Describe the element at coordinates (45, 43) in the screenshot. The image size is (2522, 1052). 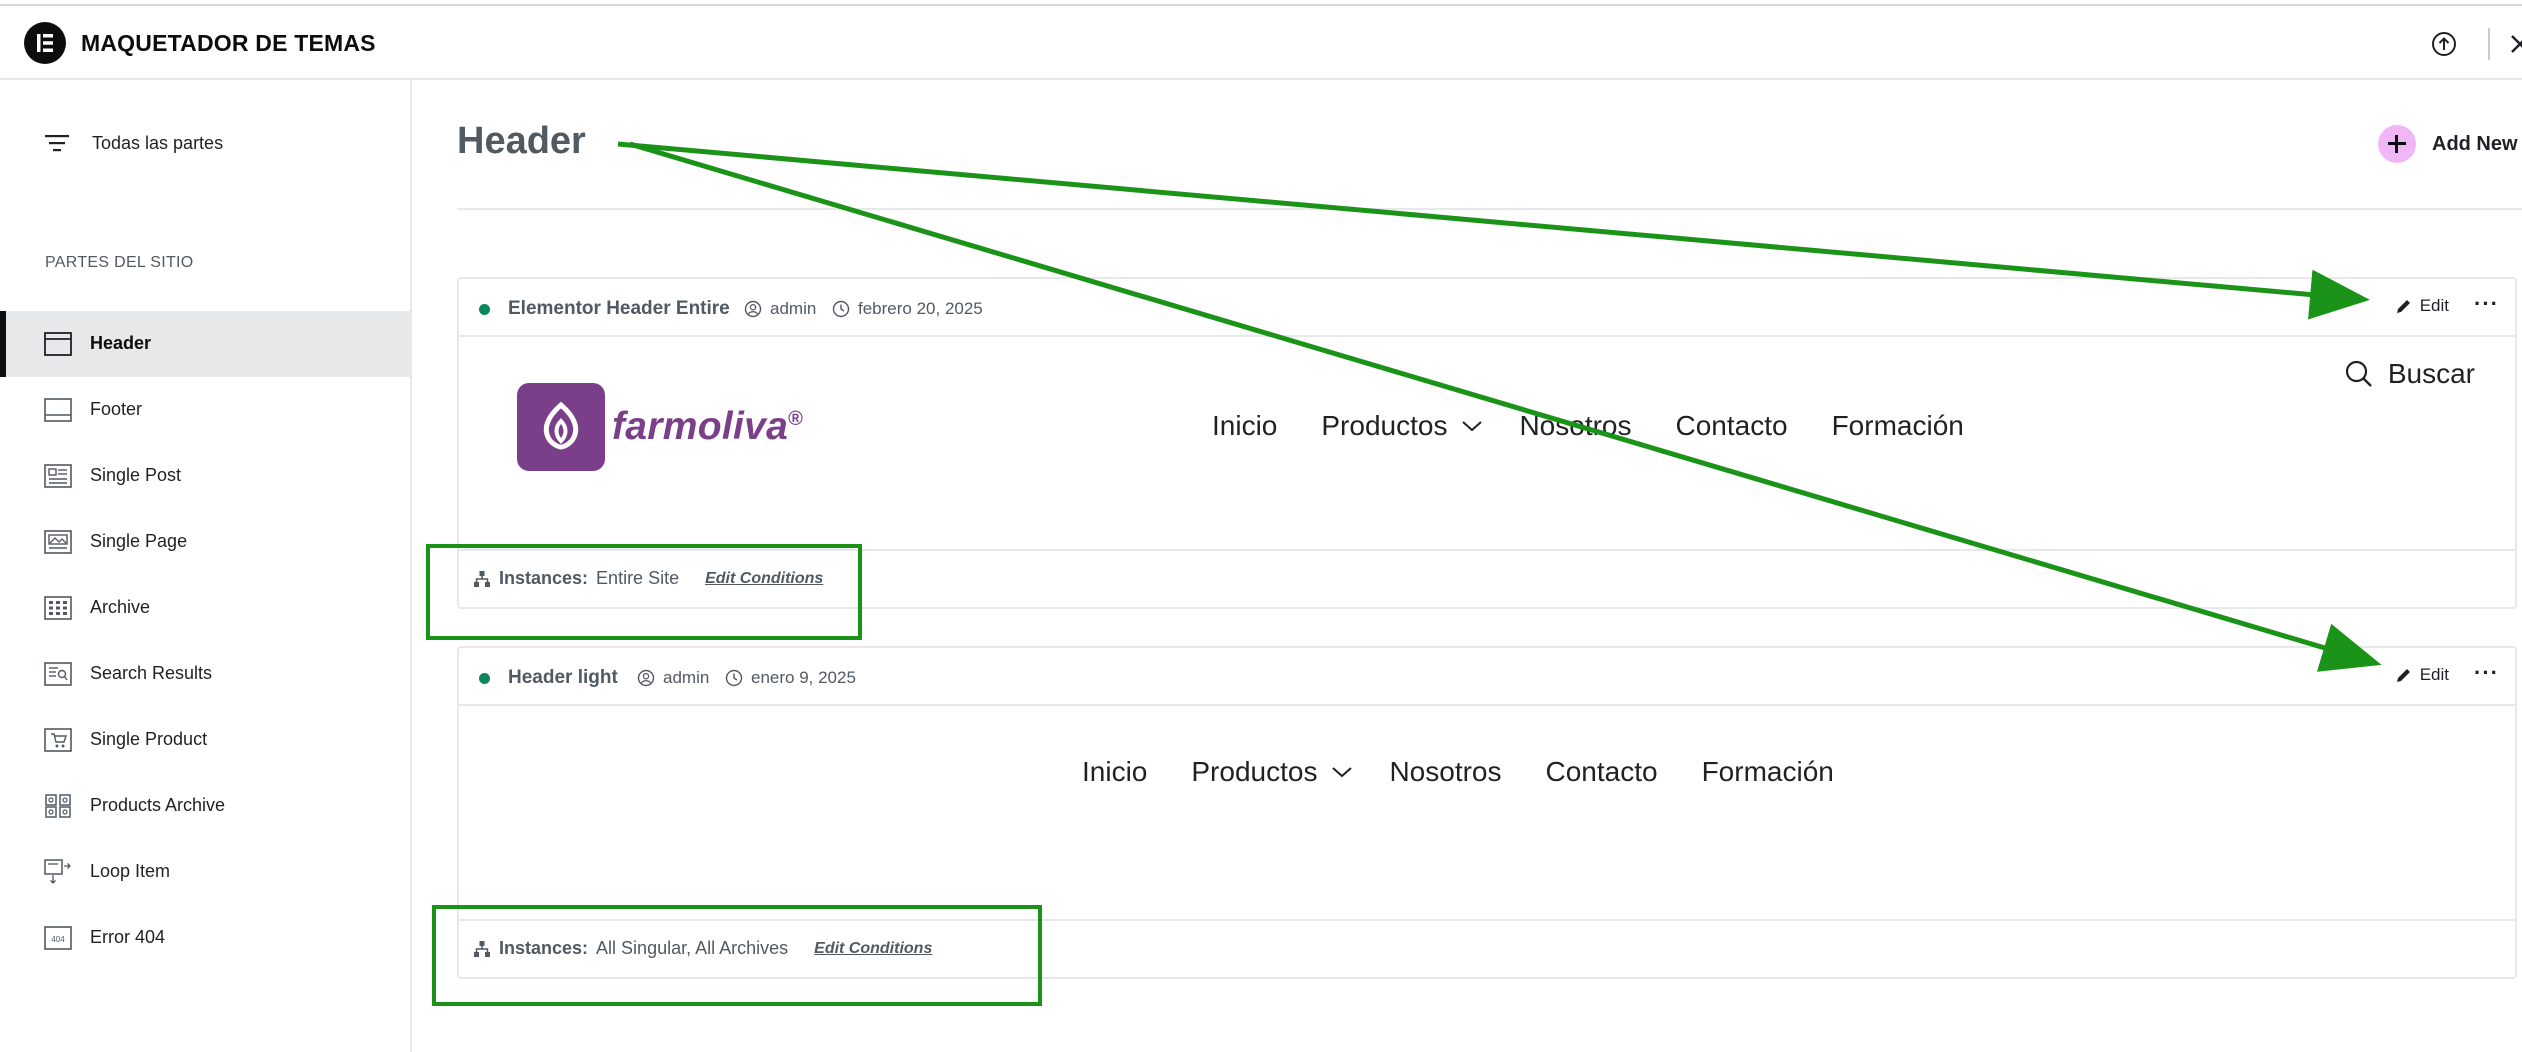
I see `elementor-logo-icon` at that location.